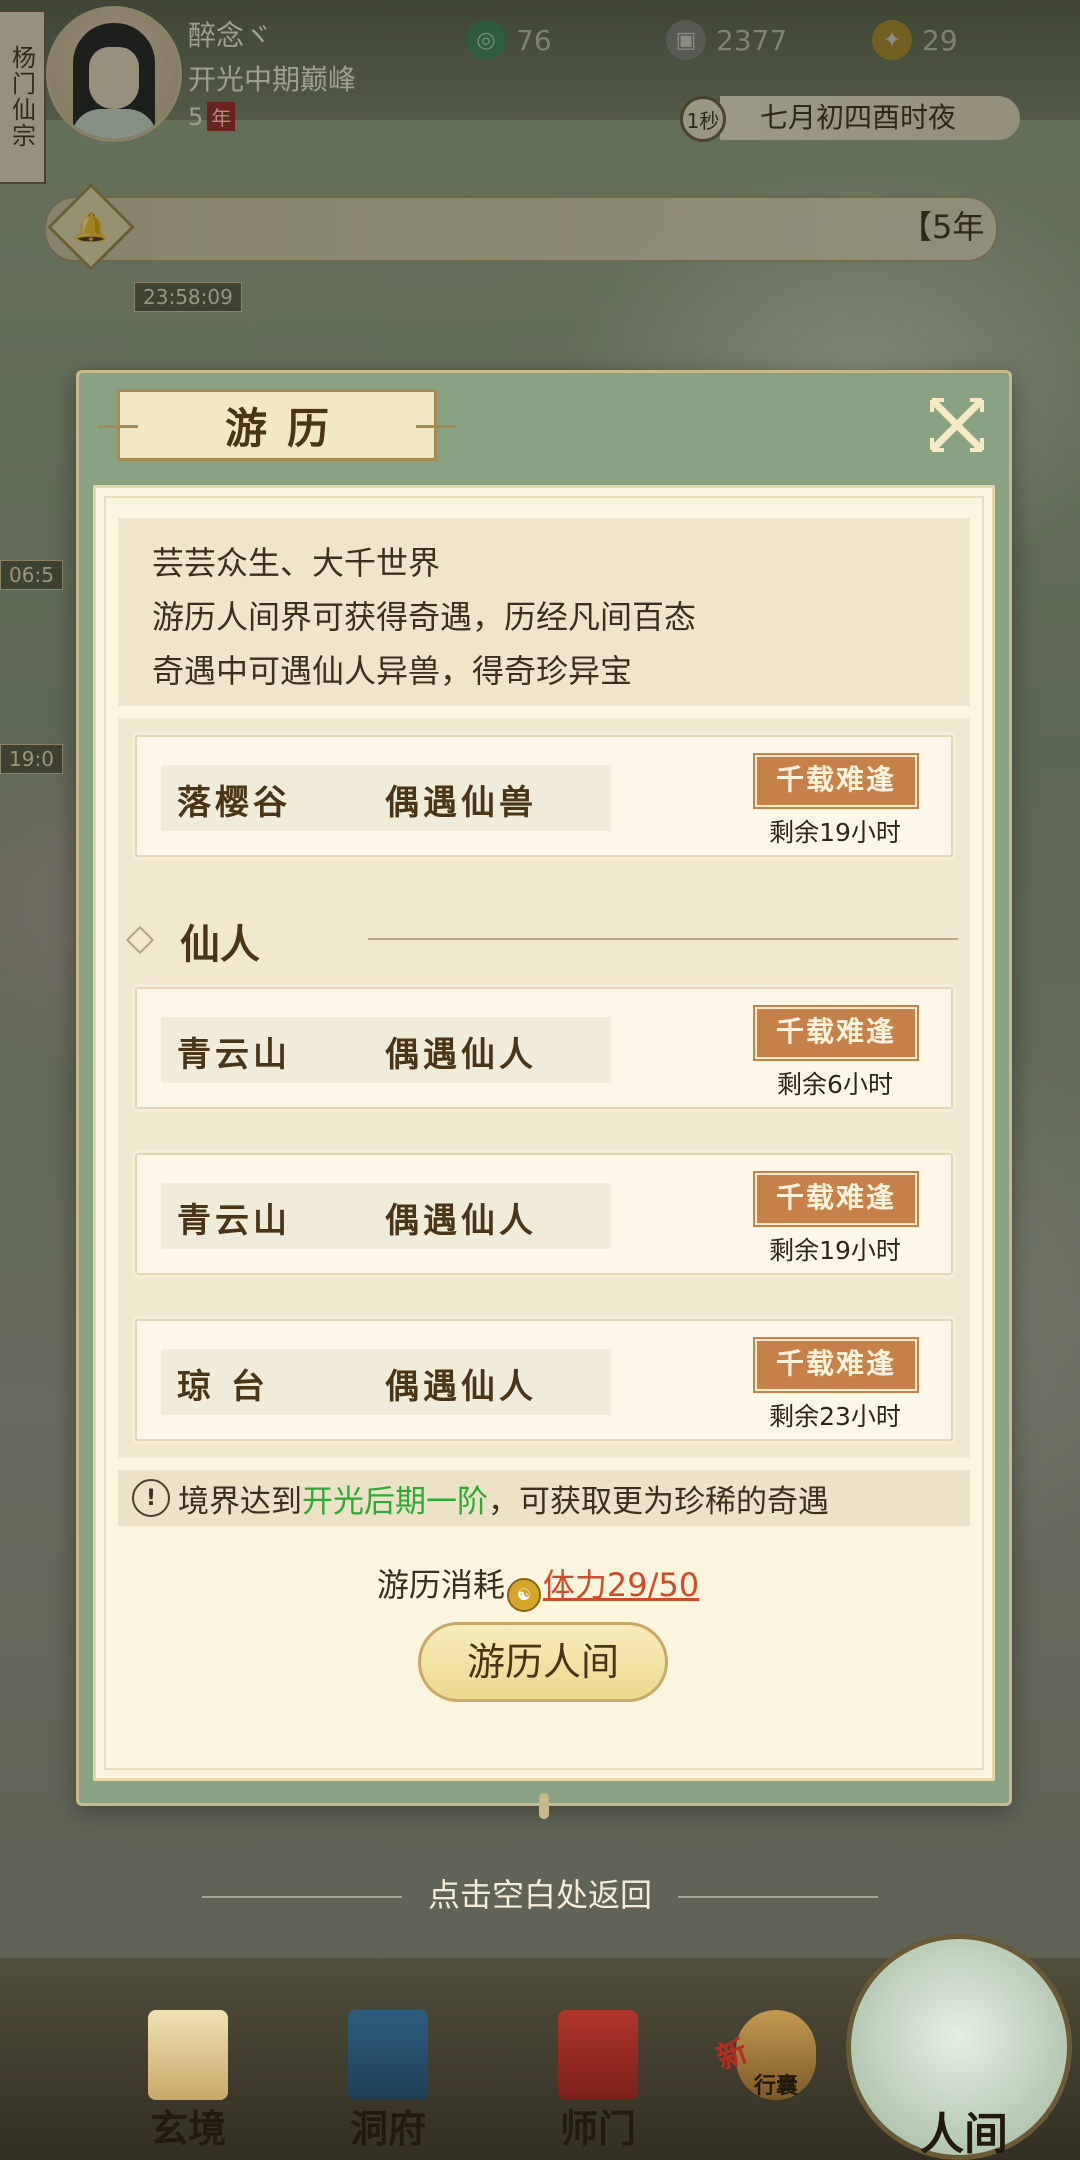  I want to click on nav-label: 玄境, so click(187, 2128).